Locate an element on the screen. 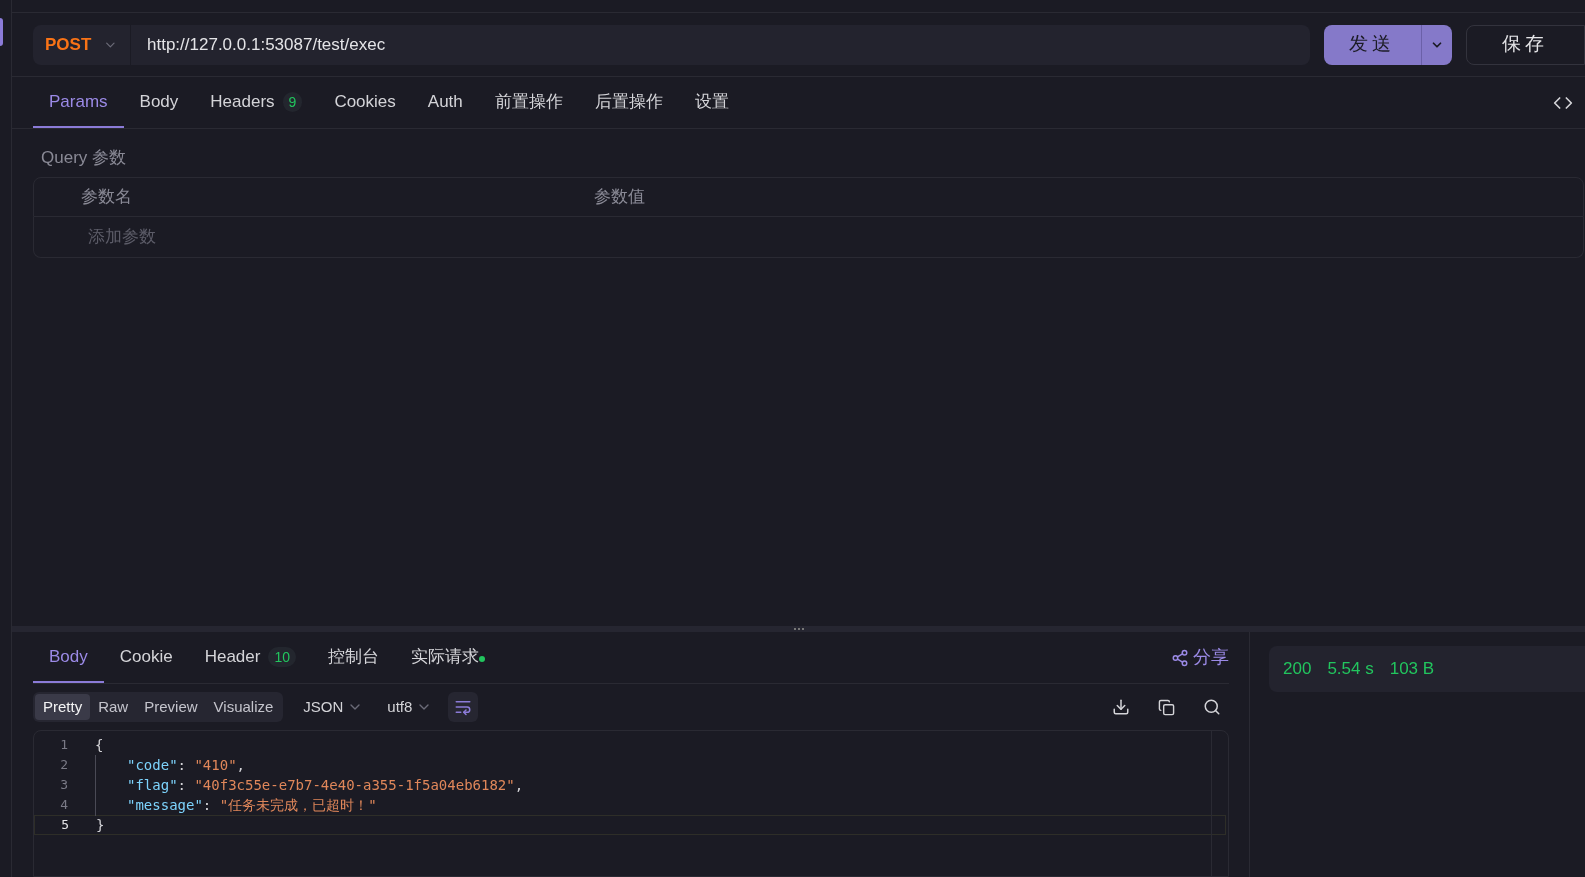 This screenshot has height=877, width=1585. view-mode-tab: Raw is located at coordinates (113, 707).